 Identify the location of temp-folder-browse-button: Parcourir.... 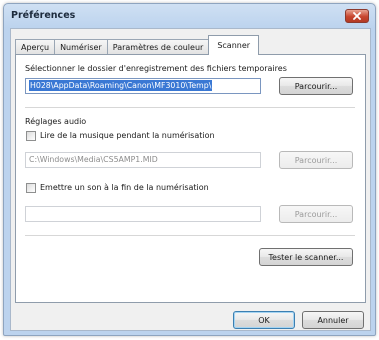
(316, 86).